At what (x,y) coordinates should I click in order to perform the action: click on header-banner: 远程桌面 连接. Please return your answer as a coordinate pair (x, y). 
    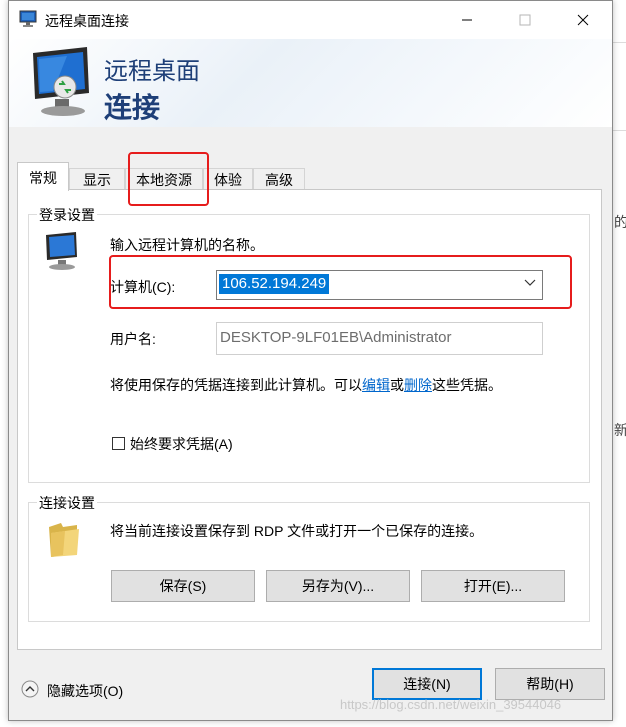
    Looking at the image, I should click on (310, 83).